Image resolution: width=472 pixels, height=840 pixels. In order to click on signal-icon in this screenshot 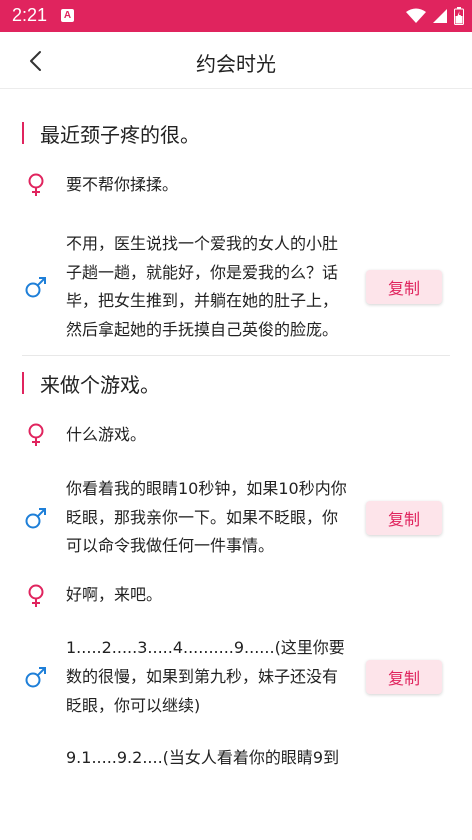, I will do `click(440, 16)`.